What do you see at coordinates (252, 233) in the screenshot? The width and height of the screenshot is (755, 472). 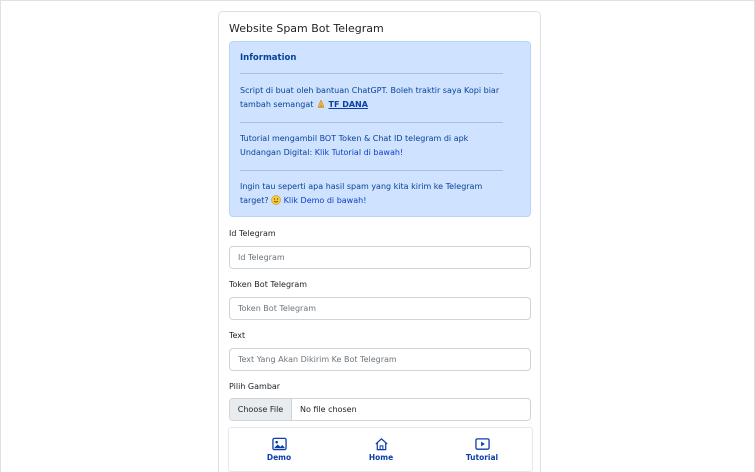 I see `id-telegram-label: Id Telegram` at bounding box center [252, 233].